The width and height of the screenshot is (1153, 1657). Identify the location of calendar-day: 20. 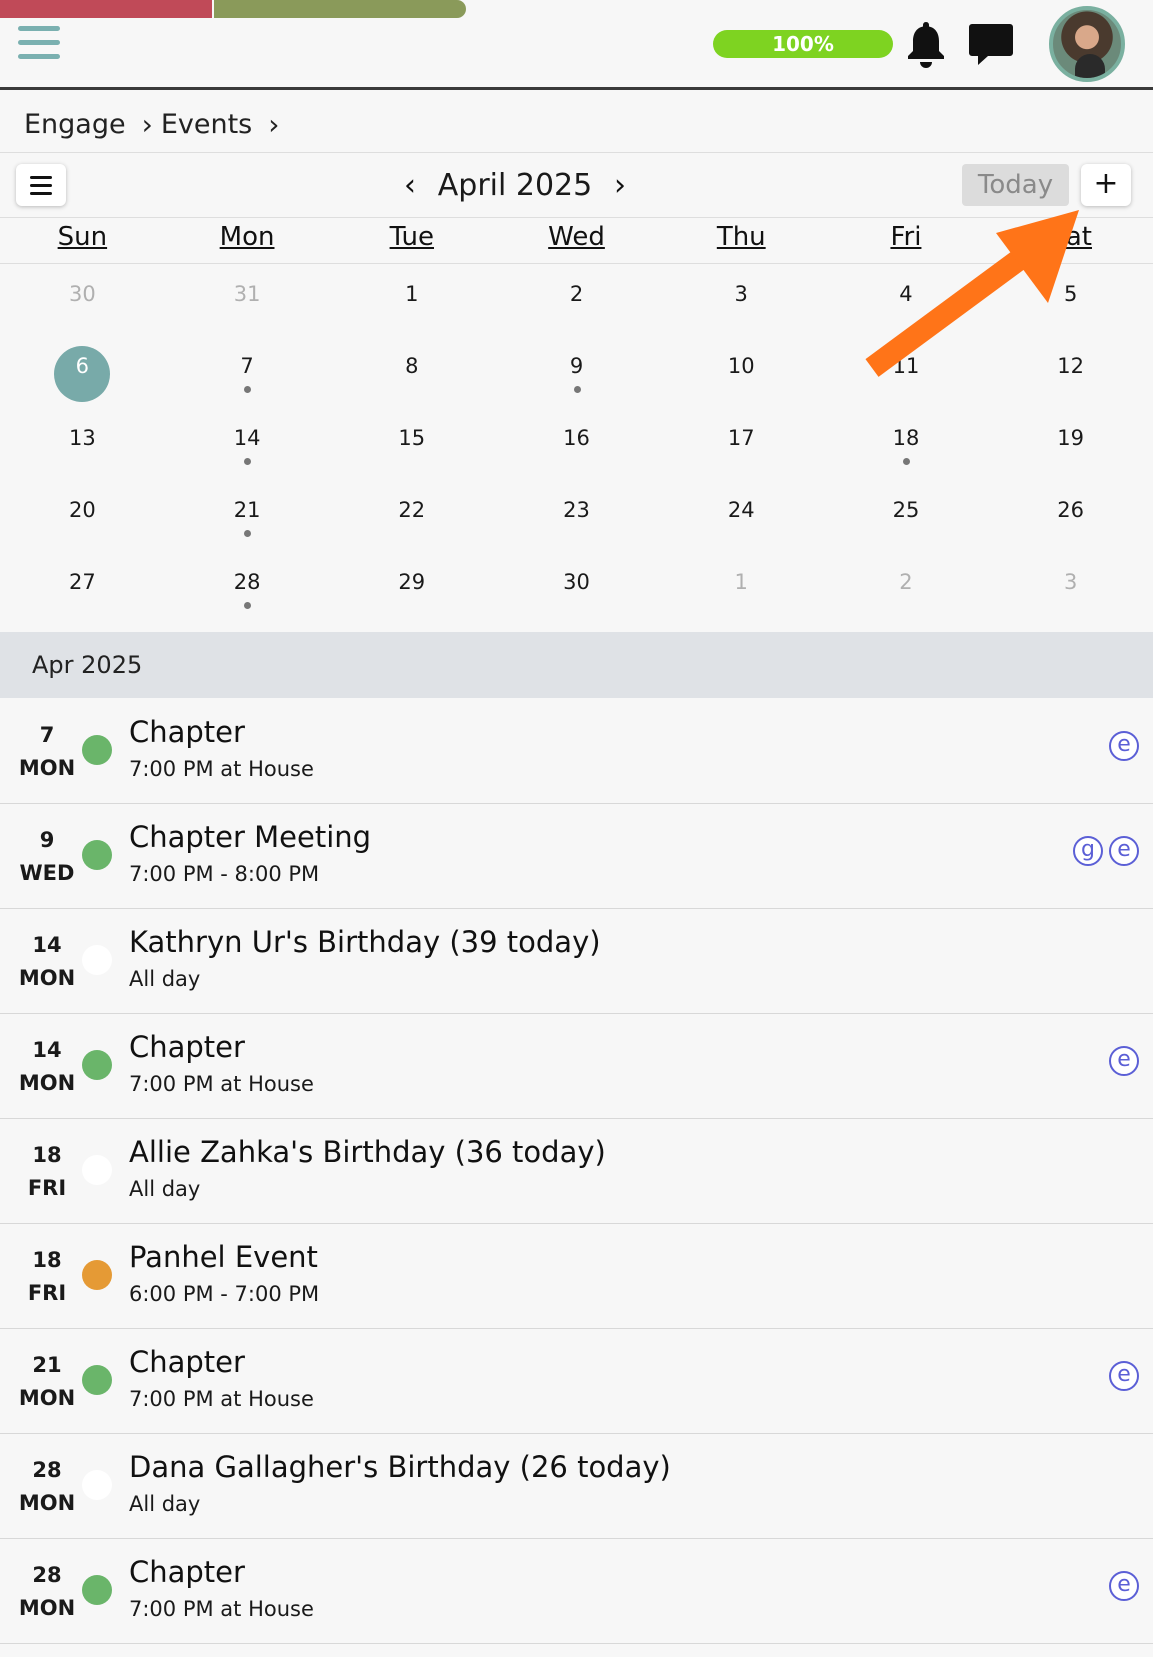
(82, 522).